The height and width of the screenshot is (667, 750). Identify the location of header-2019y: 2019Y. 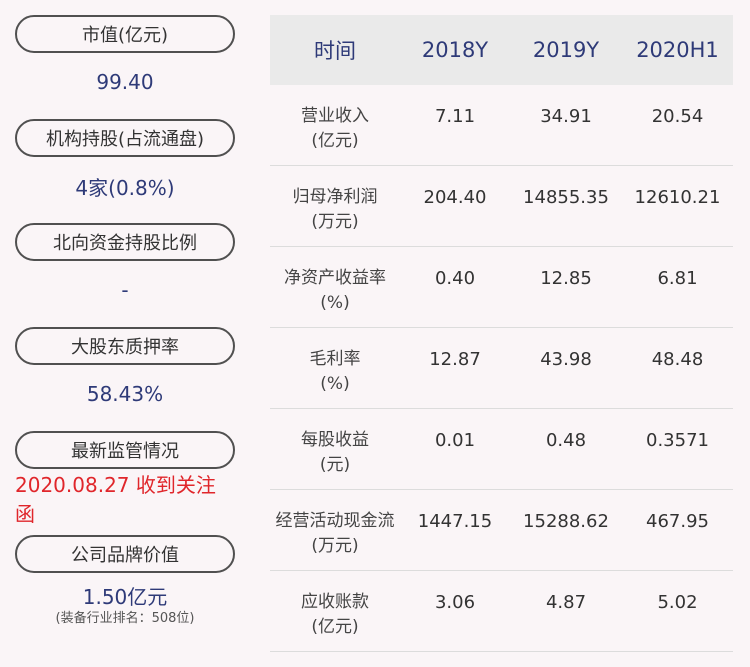
(566, 50).